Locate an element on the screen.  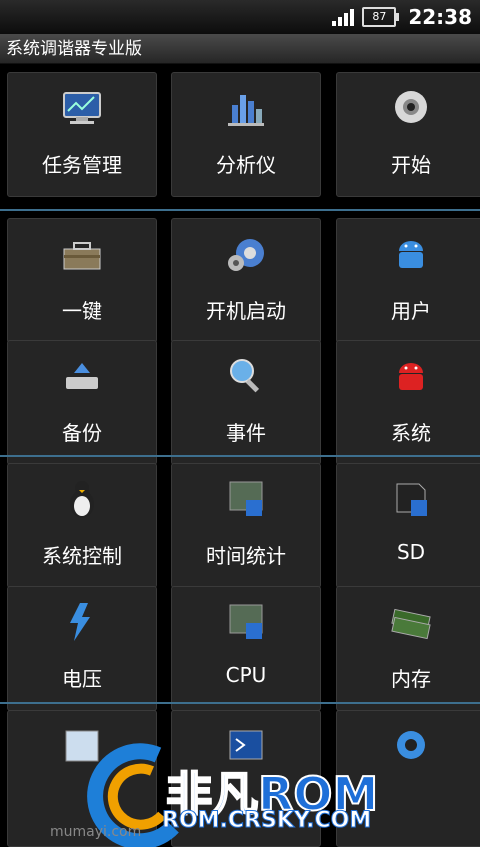
tile-label: 系统控制 is located at coordinates (82, 556).